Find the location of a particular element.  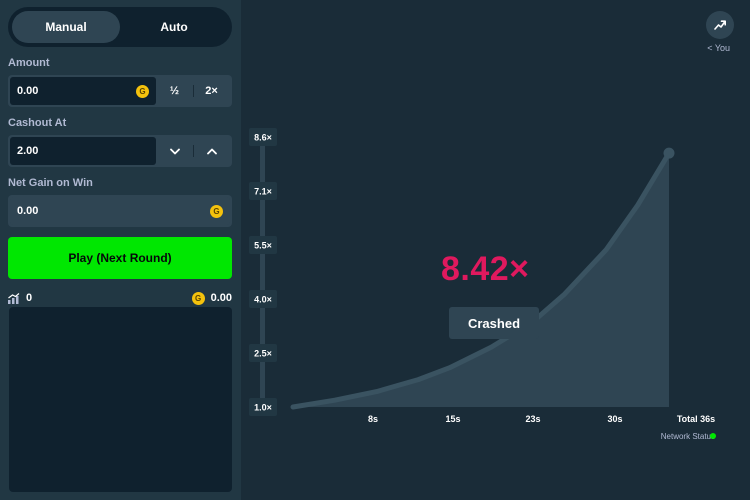

net-gain-field: 0.00 G is located at coordinates (120, 211).